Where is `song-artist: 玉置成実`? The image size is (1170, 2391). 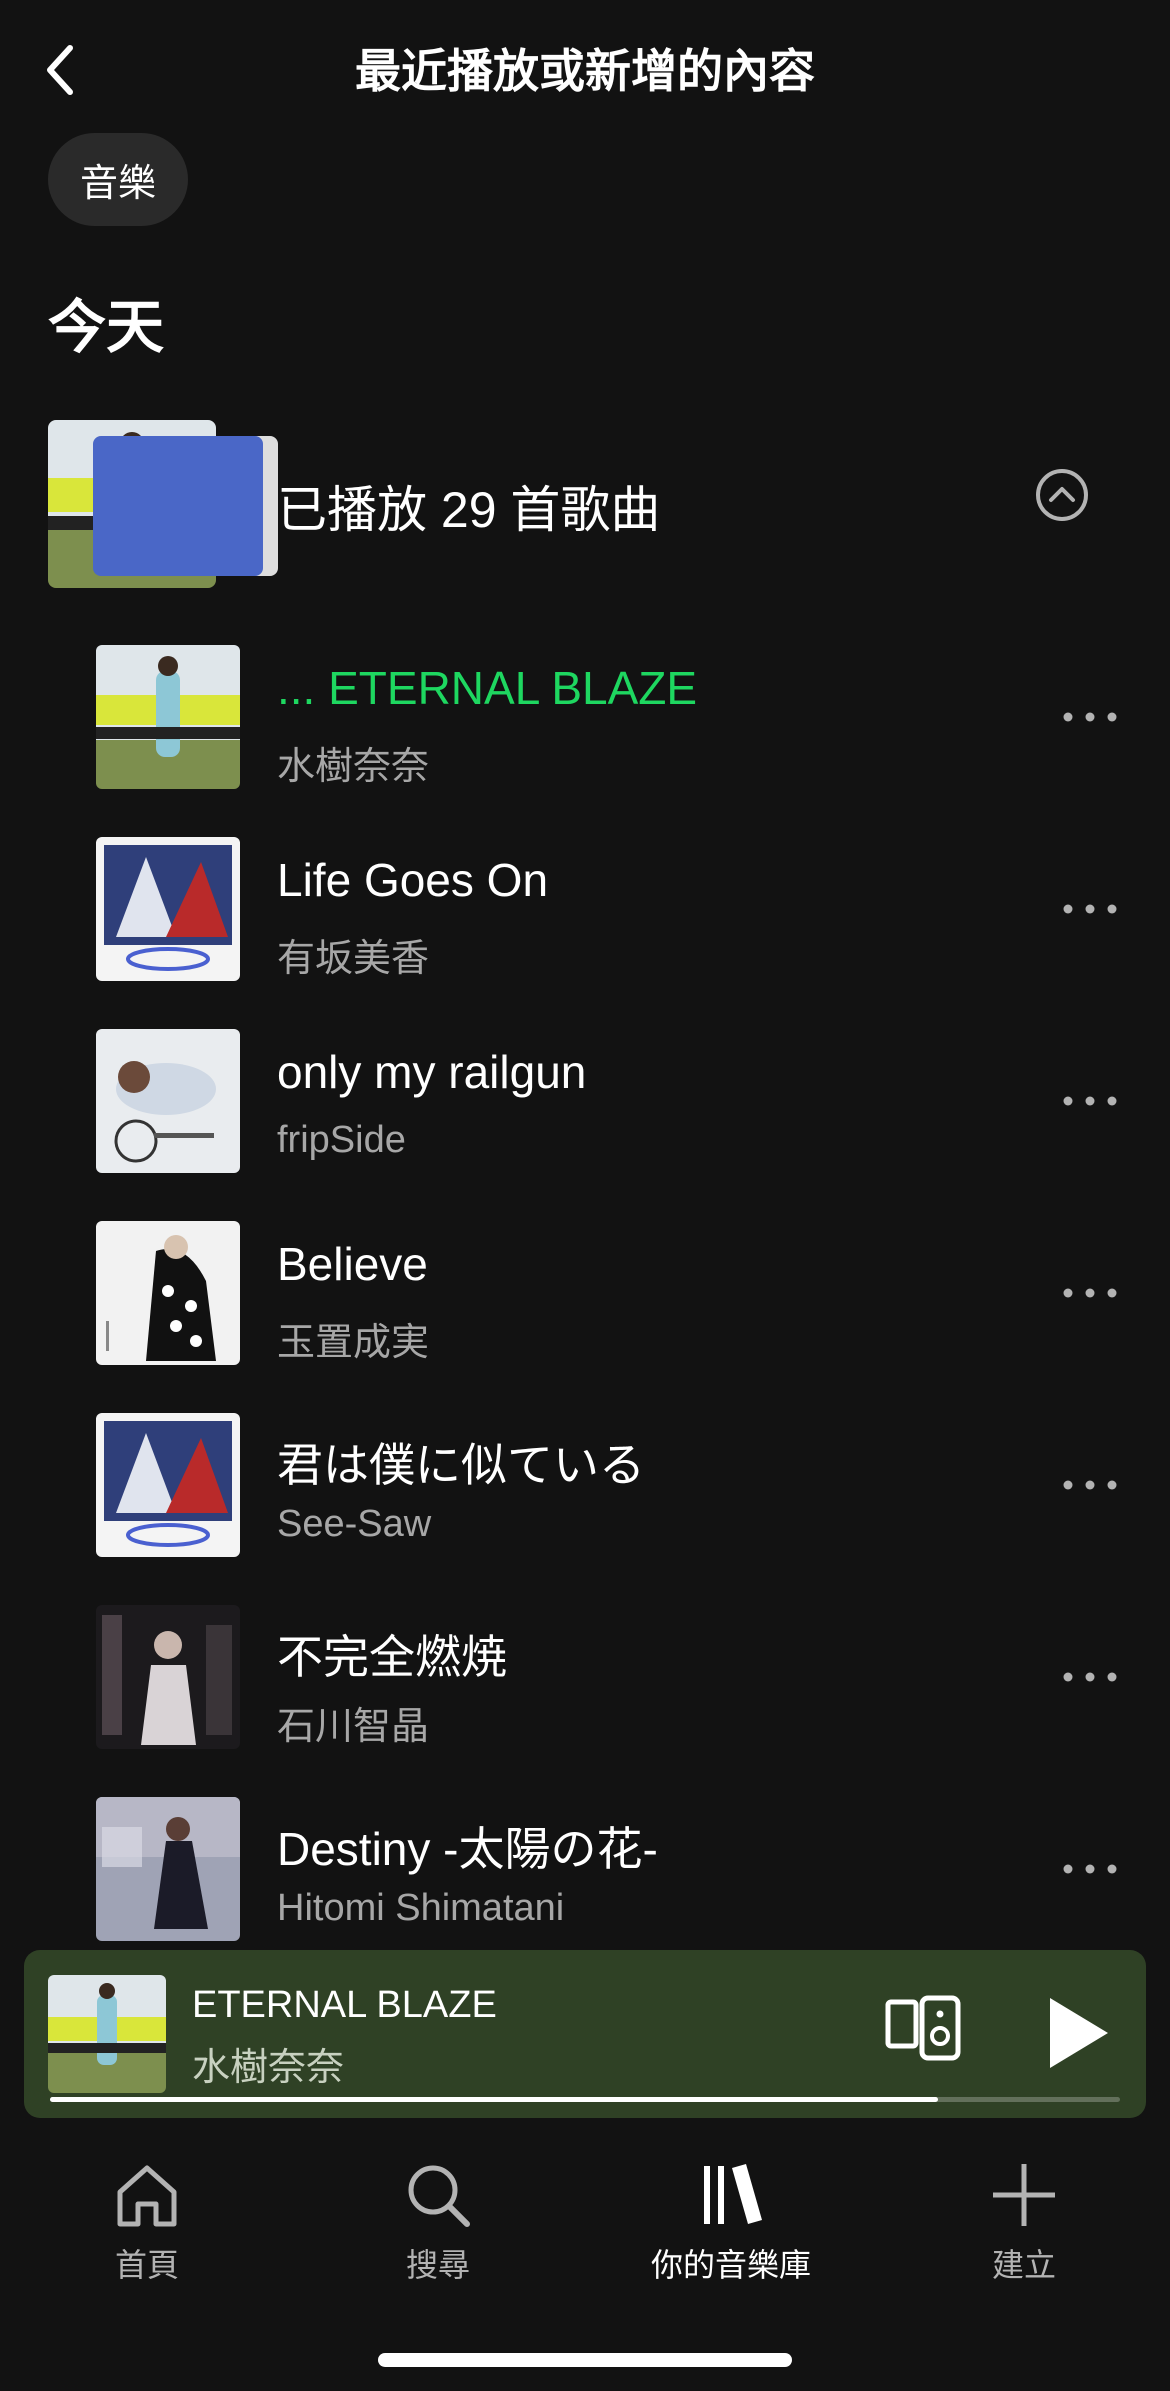
song-artist: 玉置成実 is located at coordinates (353, 1343).